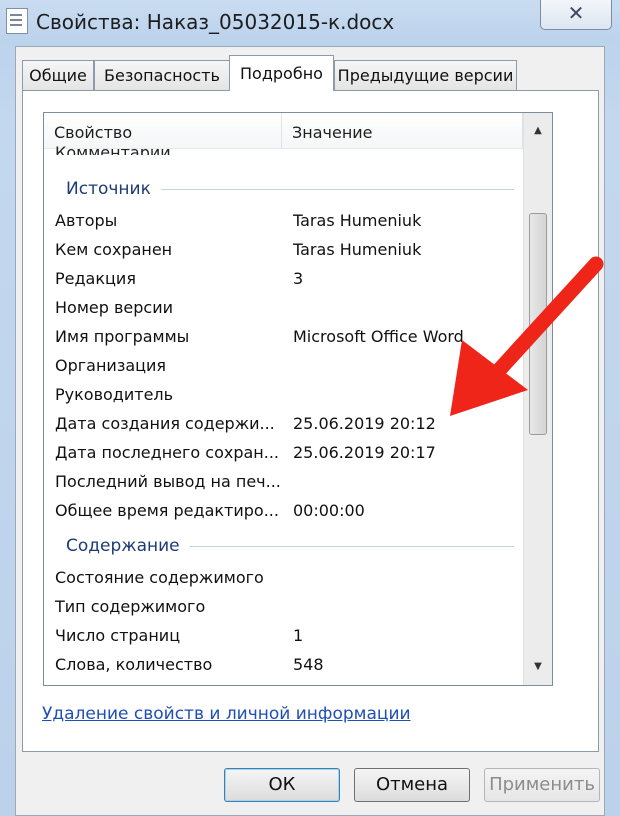  What do you see at coordinates (114, 249) in the screenshot?
I see `property-name: Кем сохранен` at bounding box center [114, 249].